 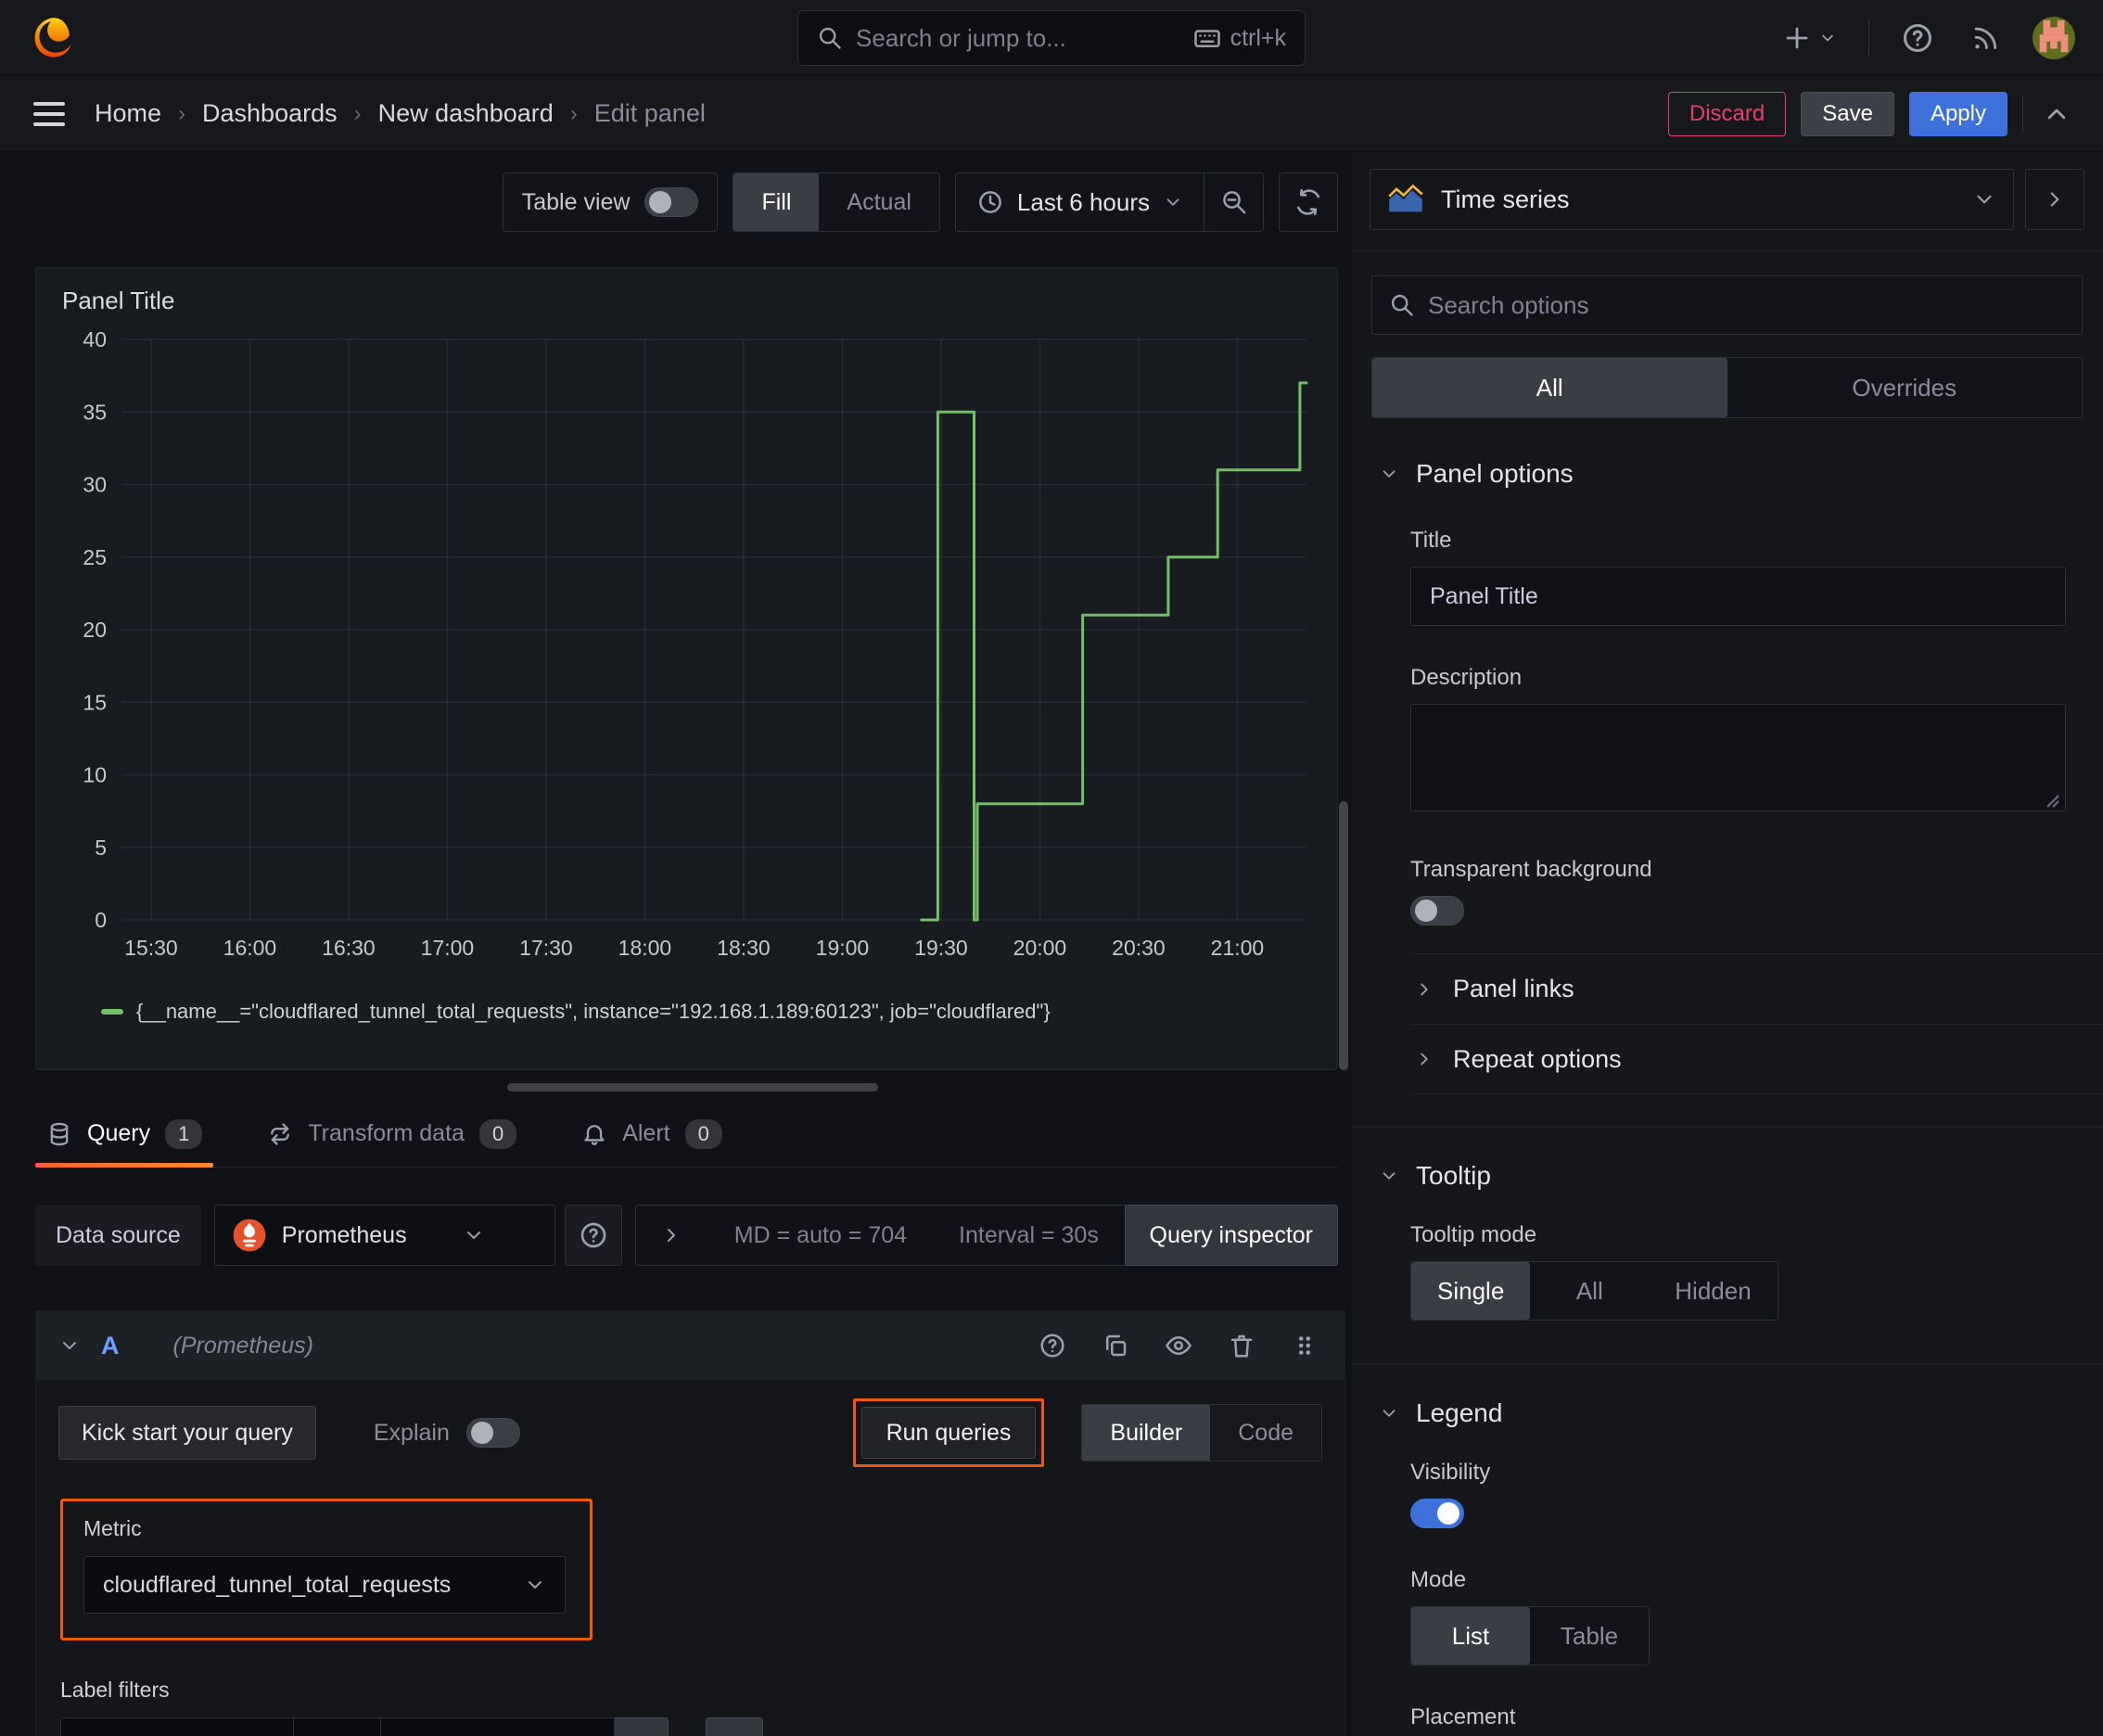 I want to click on rss-icon, so click(x=1985, y=38).